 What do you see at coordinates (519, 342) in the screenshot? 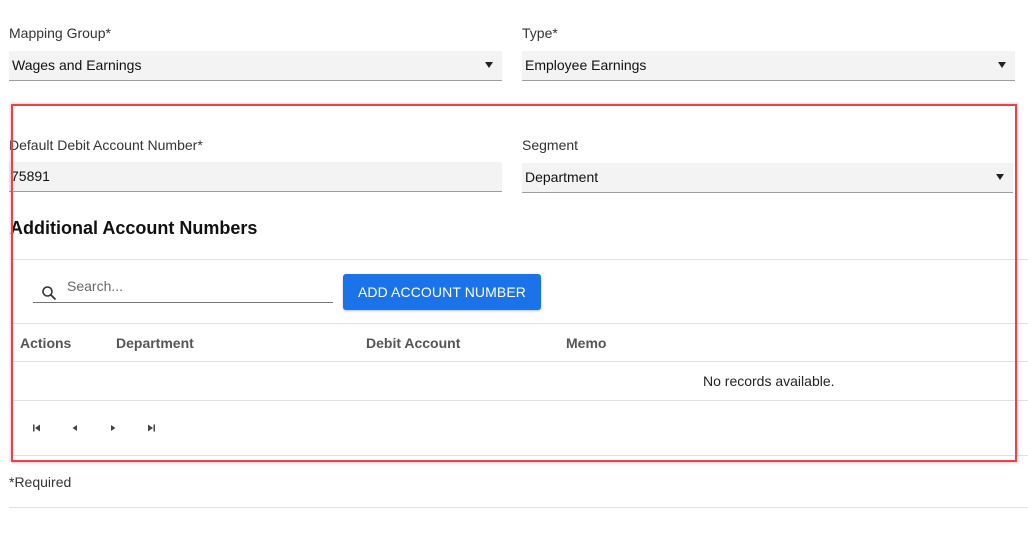
I see `grid-header: Actions Department Debit Account Memo` at bounding box center [519, 342].